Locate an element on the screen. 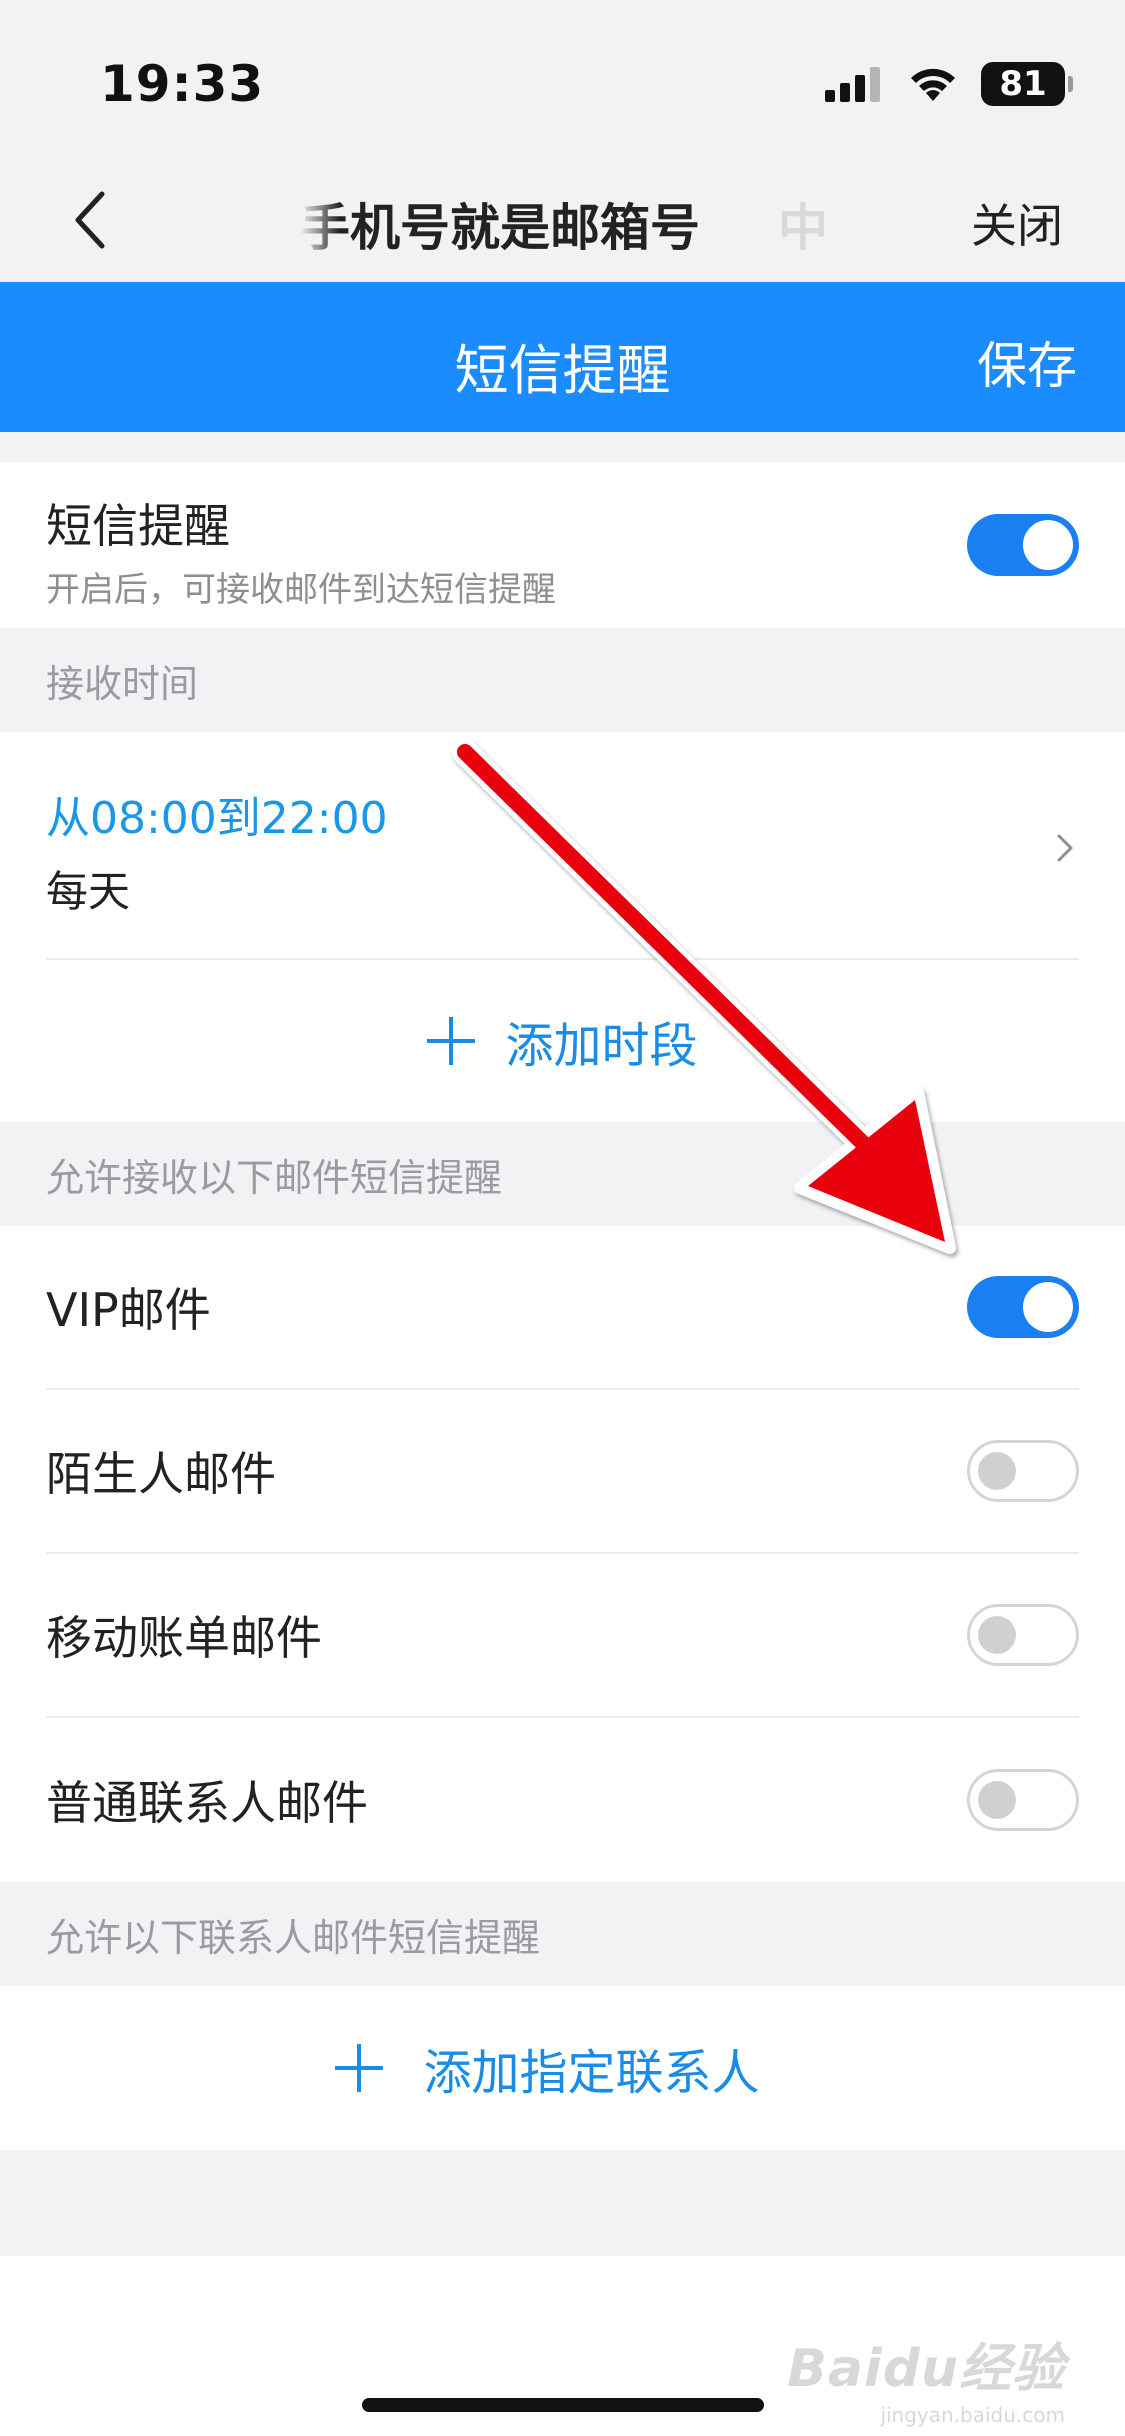 The image size is (1125, 2436). add-time-slot-button: 添加时段 is located at coordinates (562, 1041).